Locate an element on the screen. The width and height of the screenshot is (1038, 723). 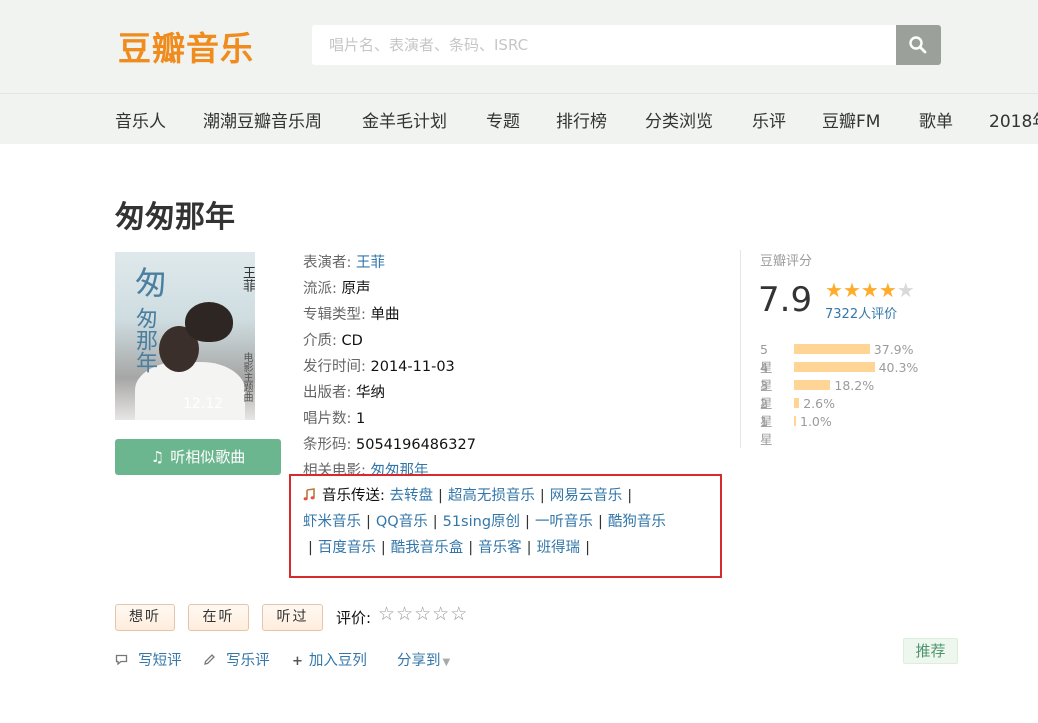
search-input: 唱片名、表演者、条码、ISRC is located at coordinates (604, 45).